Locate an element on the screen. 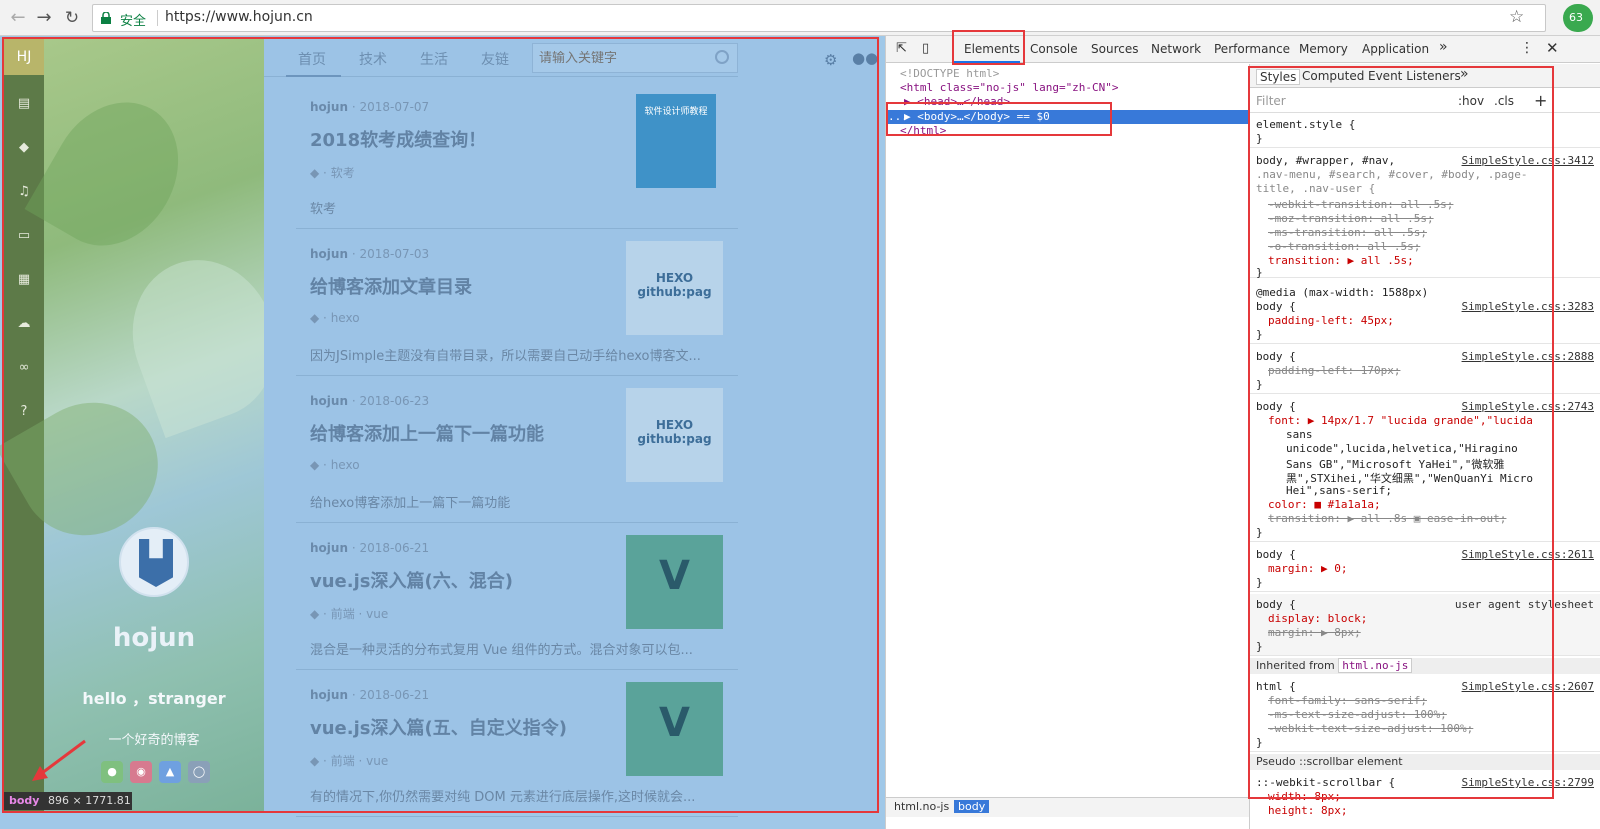 The image size is (1600, 829). dom-breadcrumb: html.no-js body is located at coordinates (1067, 807).